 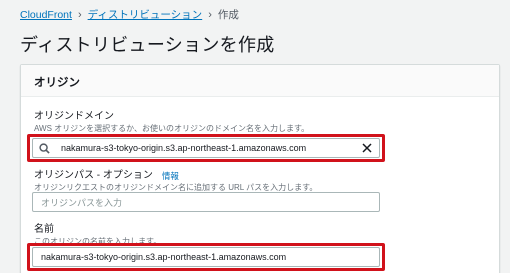 What do you see at coordinates (260, 81) in the screenshot?
I see `panel-header: オリジン` at bounding box center [260, 81].